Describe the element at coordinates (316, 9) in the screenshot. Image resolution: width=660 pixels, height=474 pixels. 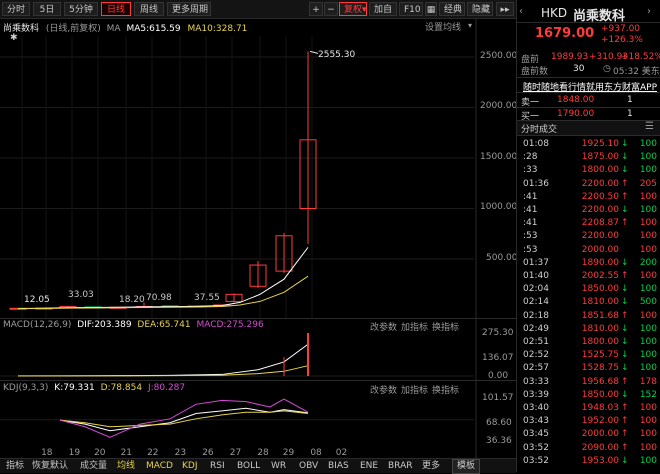
I see `zoom-in-button: +` at that location.